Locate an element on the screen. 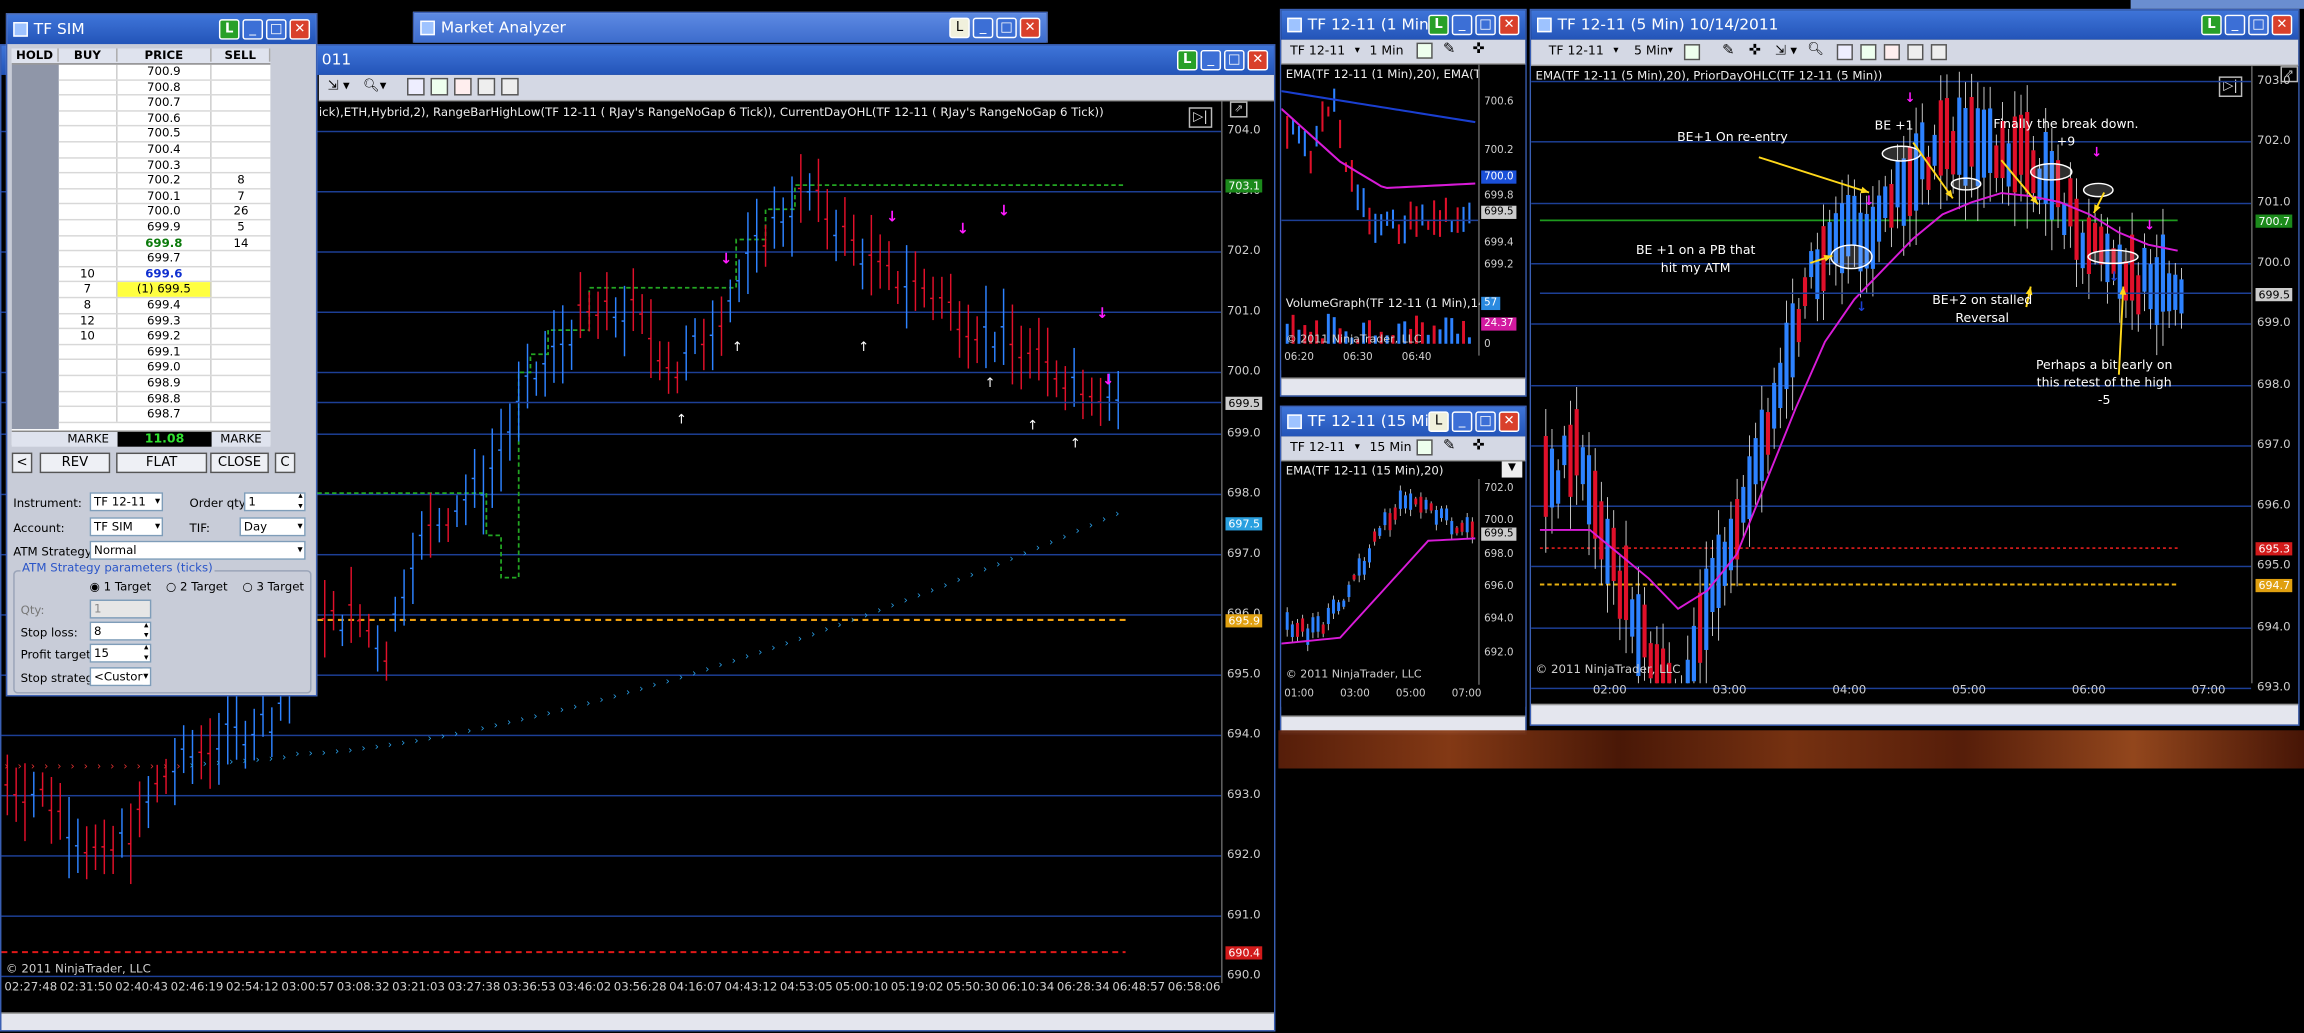  dom-row: 8 699.4 is located at coordinates (164, 306).